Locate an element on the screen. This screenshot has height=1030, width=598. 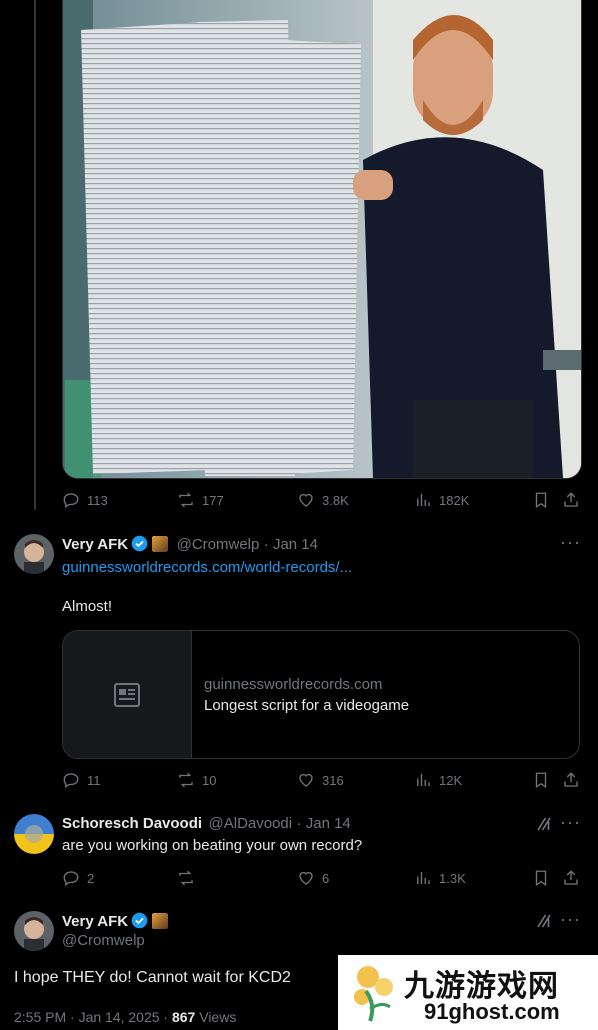
like-button: 316 is located at coordinates (320, 780).